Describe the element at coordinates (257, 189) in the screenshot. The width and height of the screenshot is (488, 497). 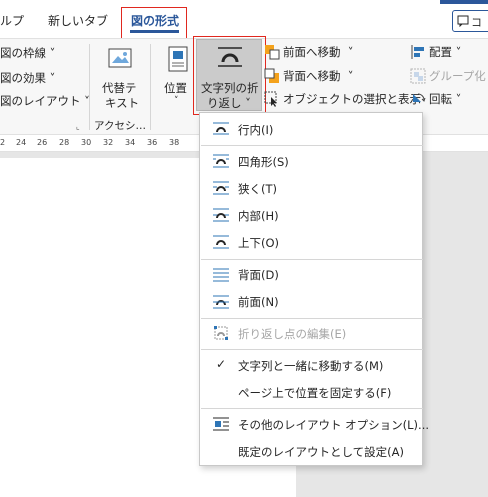
I see `menu-item-label: 狭く(T)` at that location.